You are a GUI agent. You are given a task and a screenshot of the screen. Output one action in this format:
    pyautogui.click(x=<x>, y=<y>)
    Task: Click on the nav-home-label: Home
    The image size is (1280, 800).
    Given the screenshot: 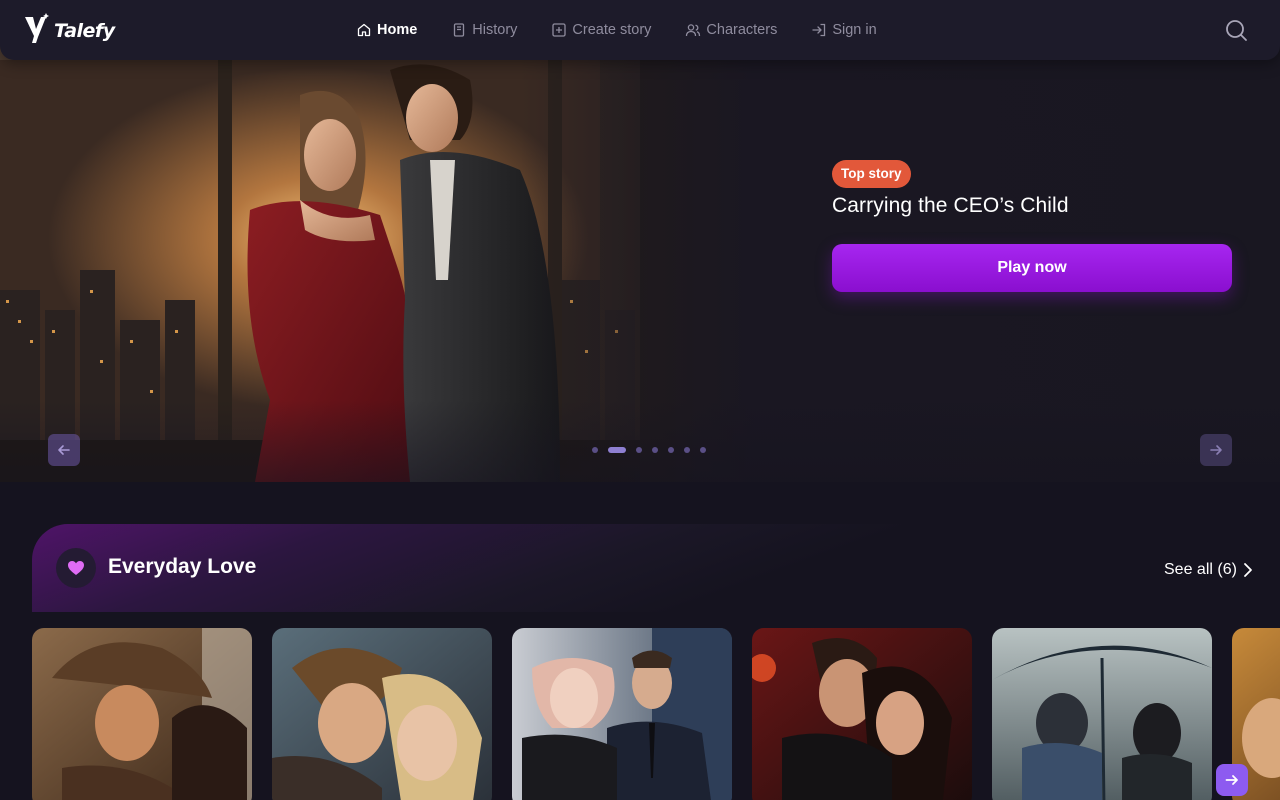 What is the action you would take?
    pyautogui.click(x=397, y=30)
    